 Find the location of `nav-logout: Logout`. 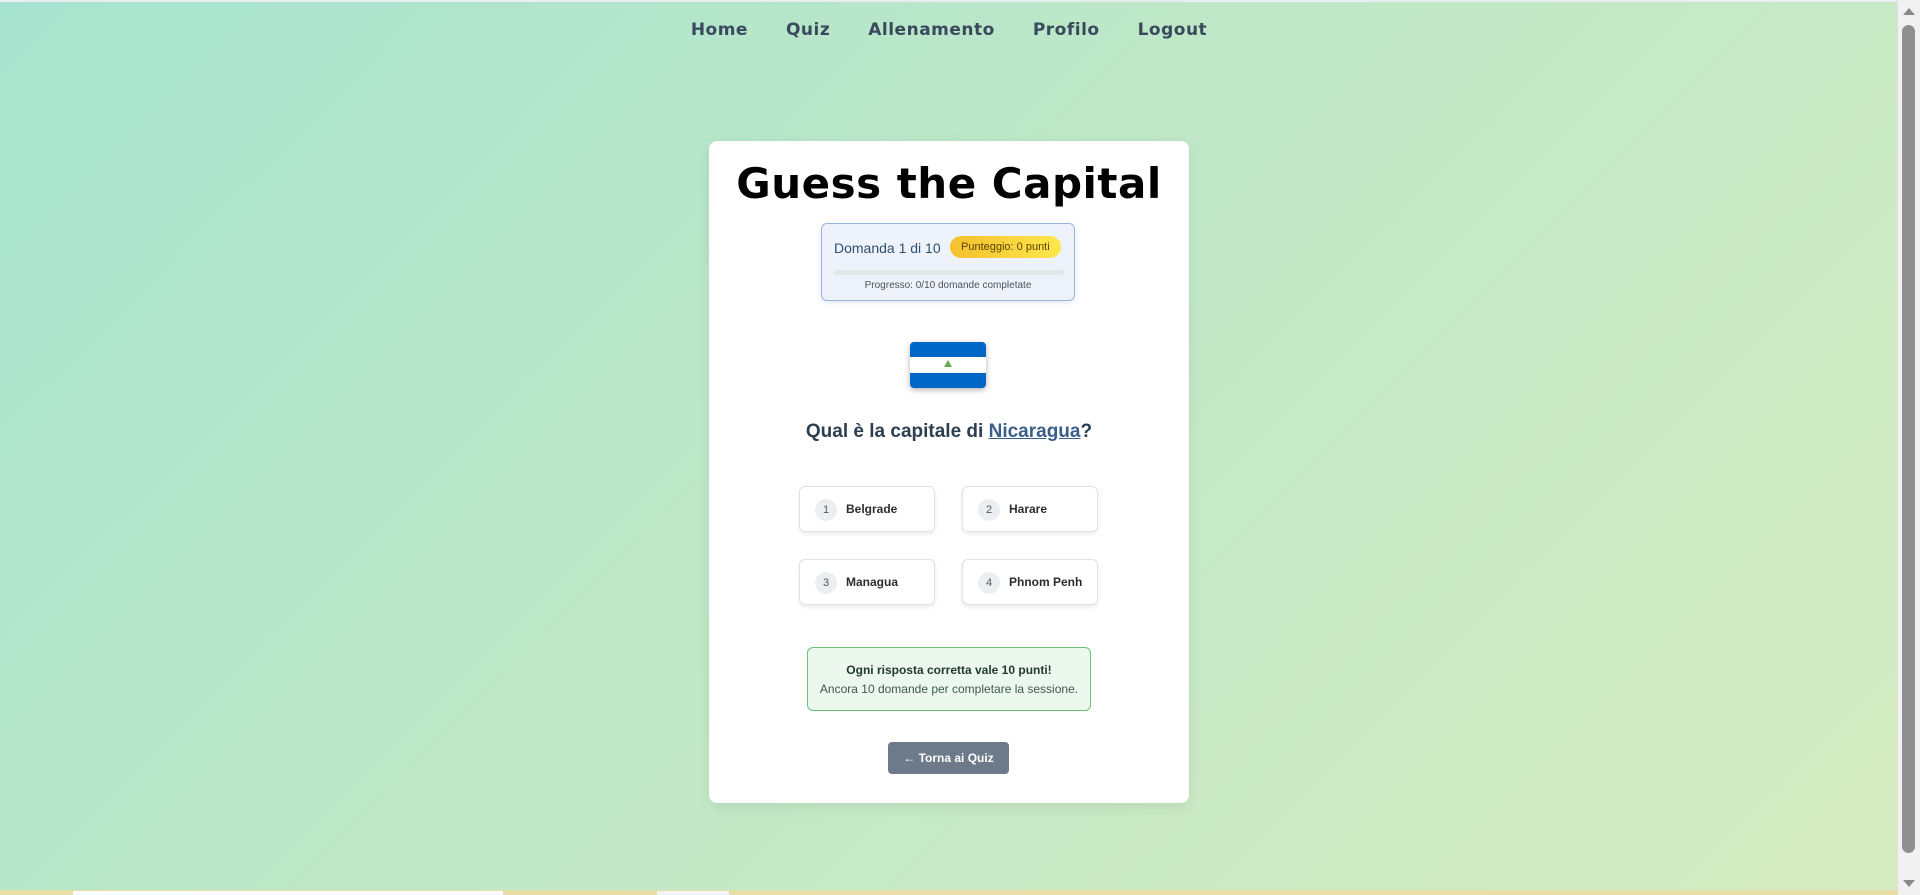

nav-logout: Logout is located at coordinates (1173, 30).